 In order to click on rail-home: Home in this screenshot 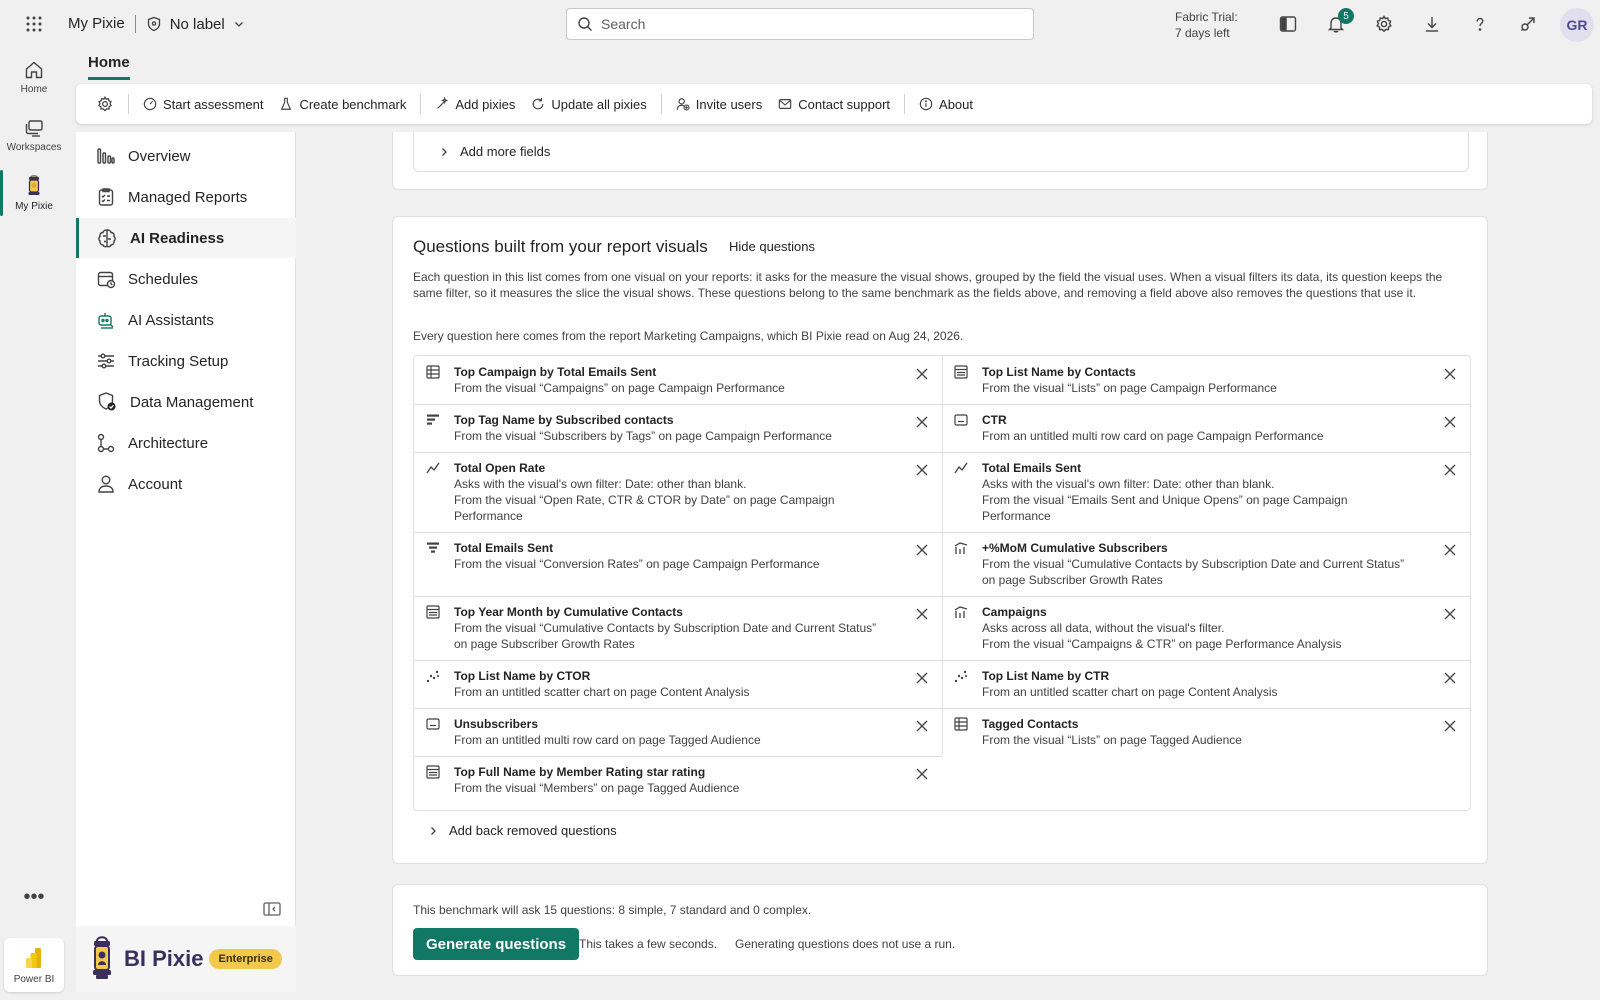, I will do `click(34, 77)`.